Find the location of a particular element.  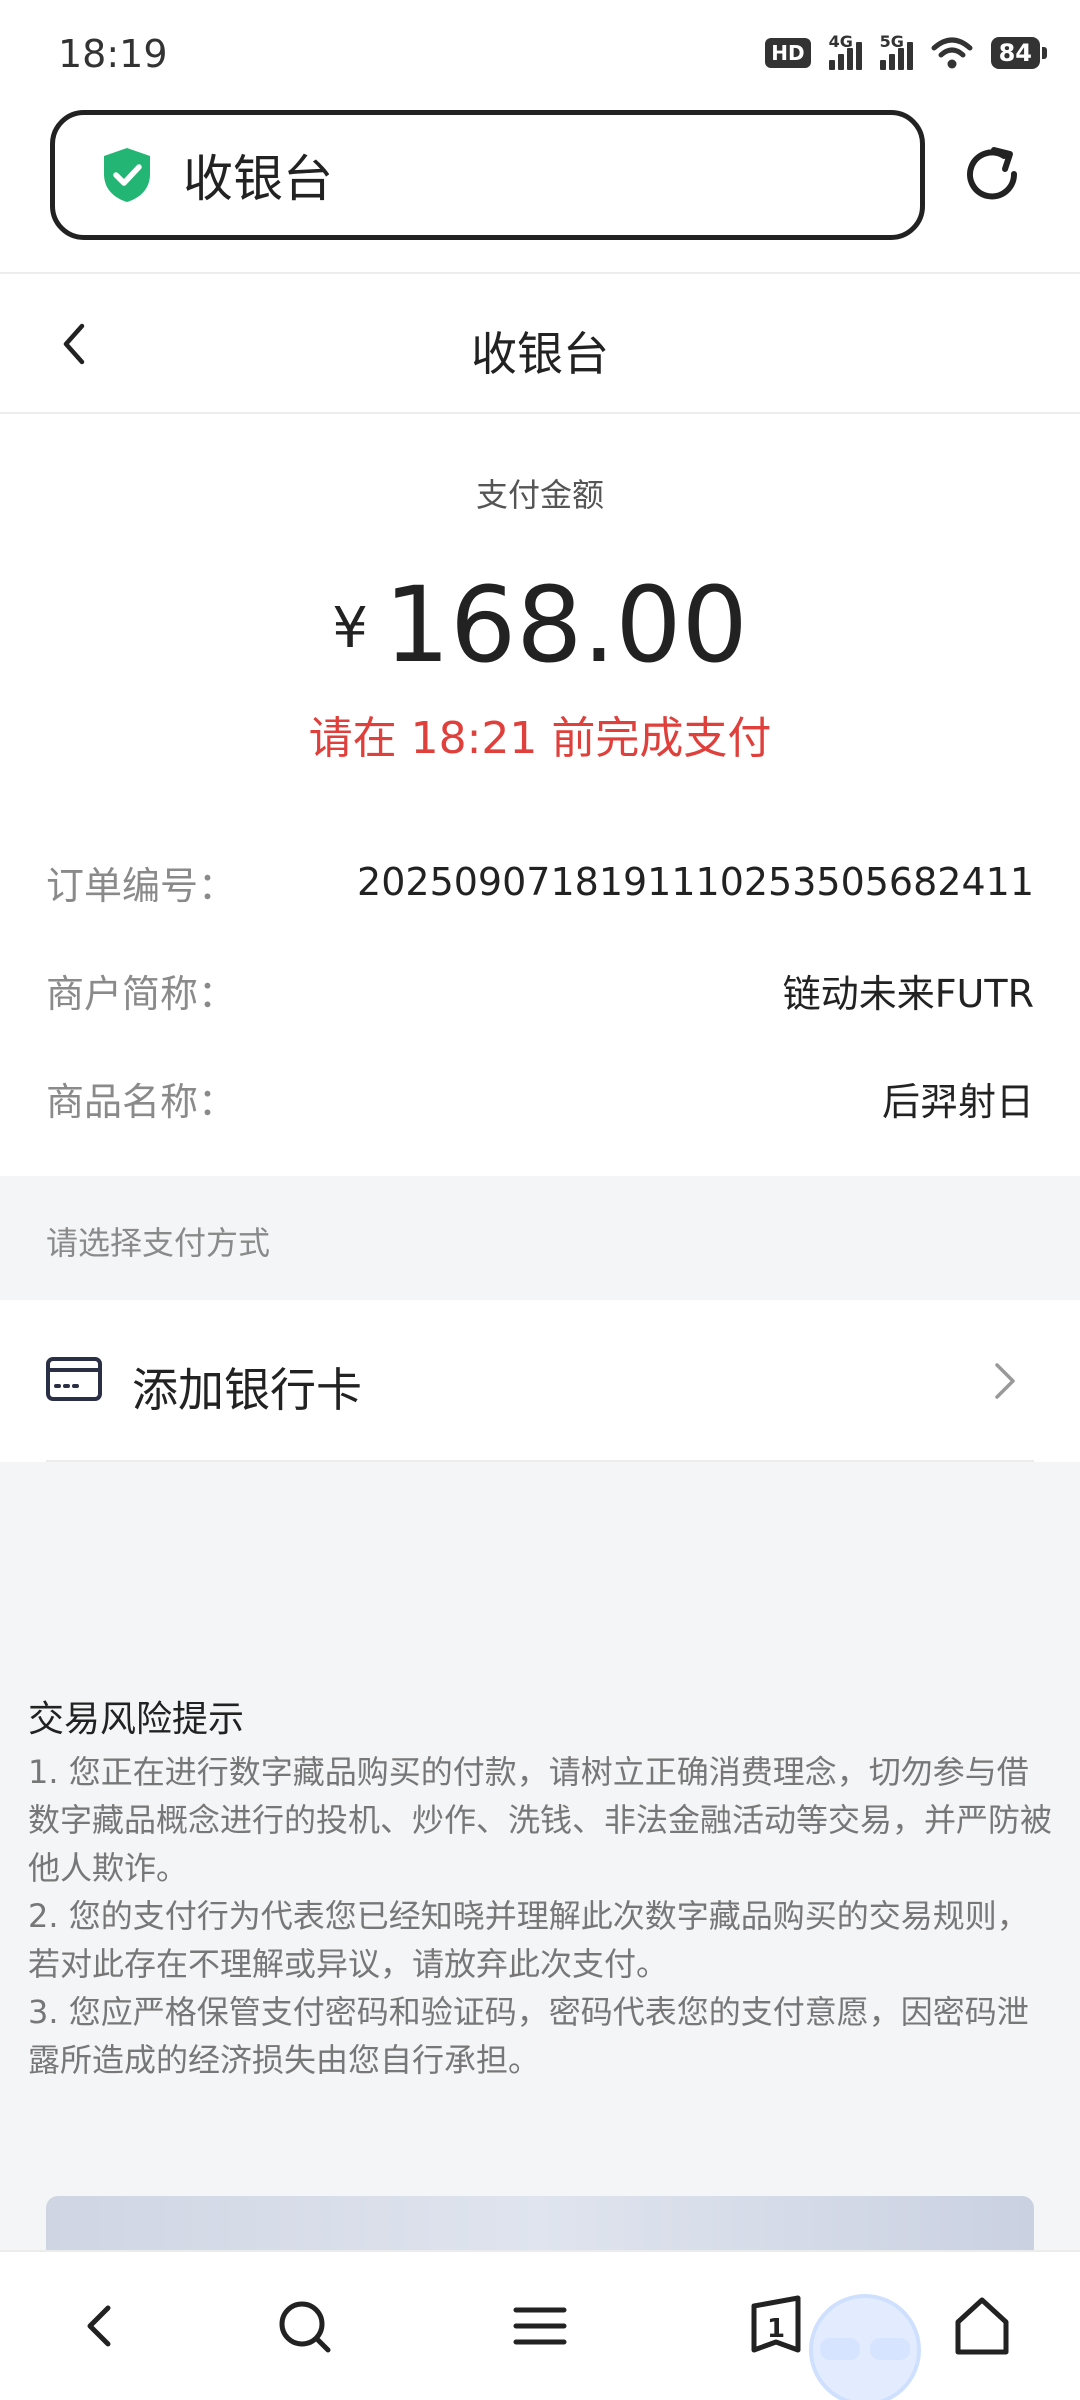

status-bar: 18:19 HD 4G 5G 84 is located at coordinates (540, 52).